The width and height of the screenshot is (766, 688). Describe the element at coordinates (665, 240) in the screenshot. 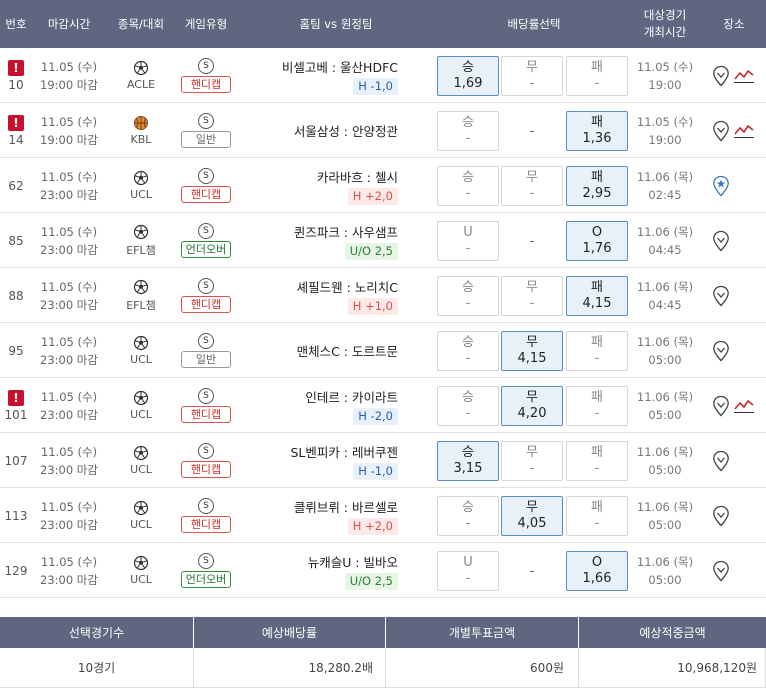

I see `event-time: 11.06 (목) 04:45` at that location.